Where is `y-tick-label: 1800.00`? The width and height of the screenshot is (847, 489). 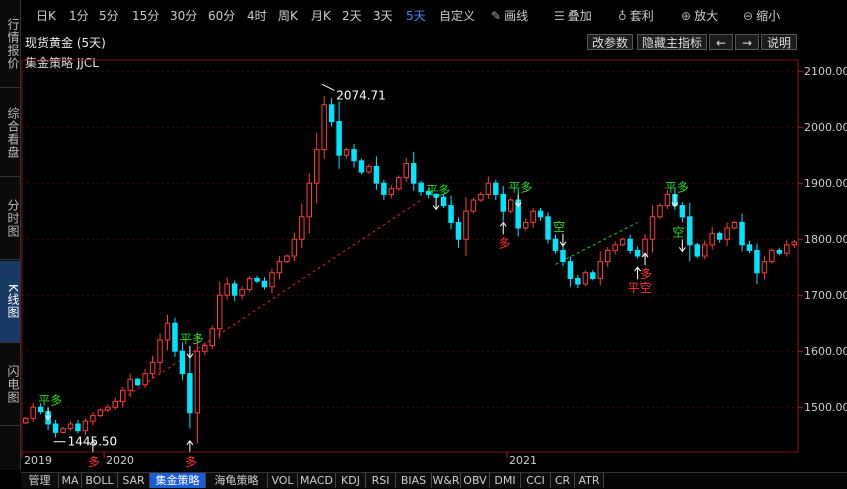
y-tick-label: 1800.00 is located at coordinates (825, 239).